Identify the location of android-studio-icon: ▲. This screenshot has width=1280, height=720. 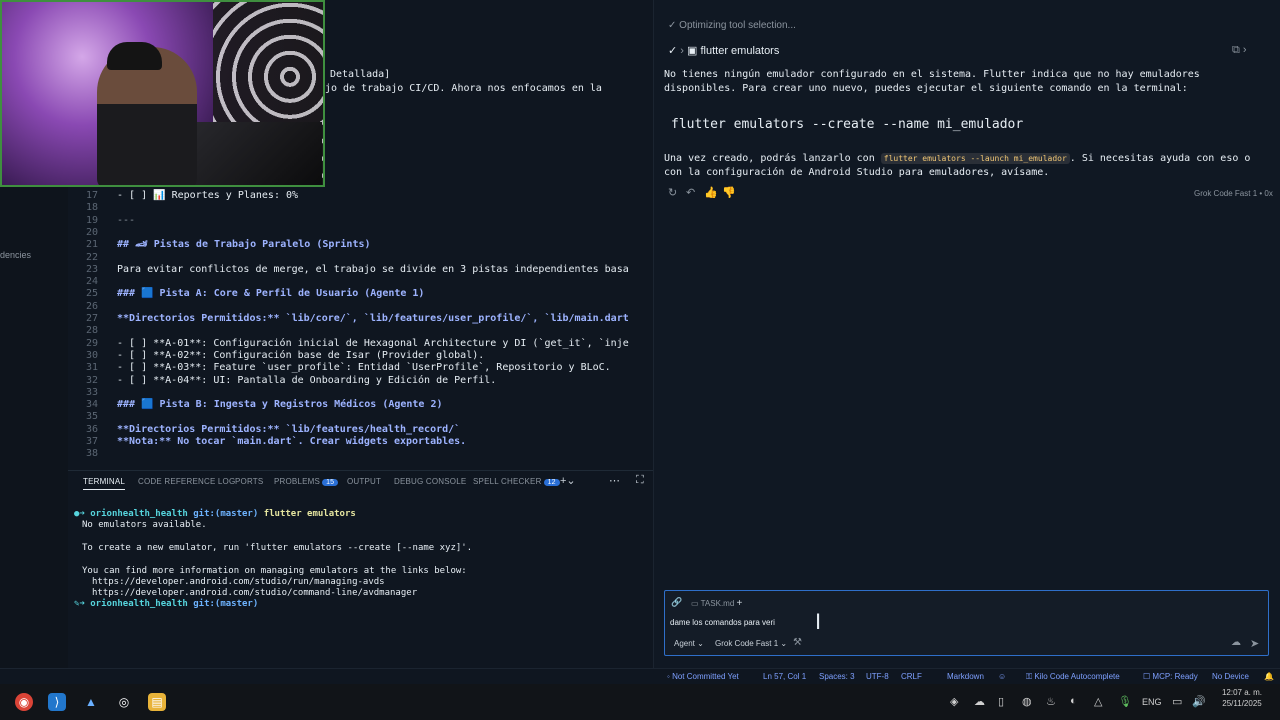
(91, 702).